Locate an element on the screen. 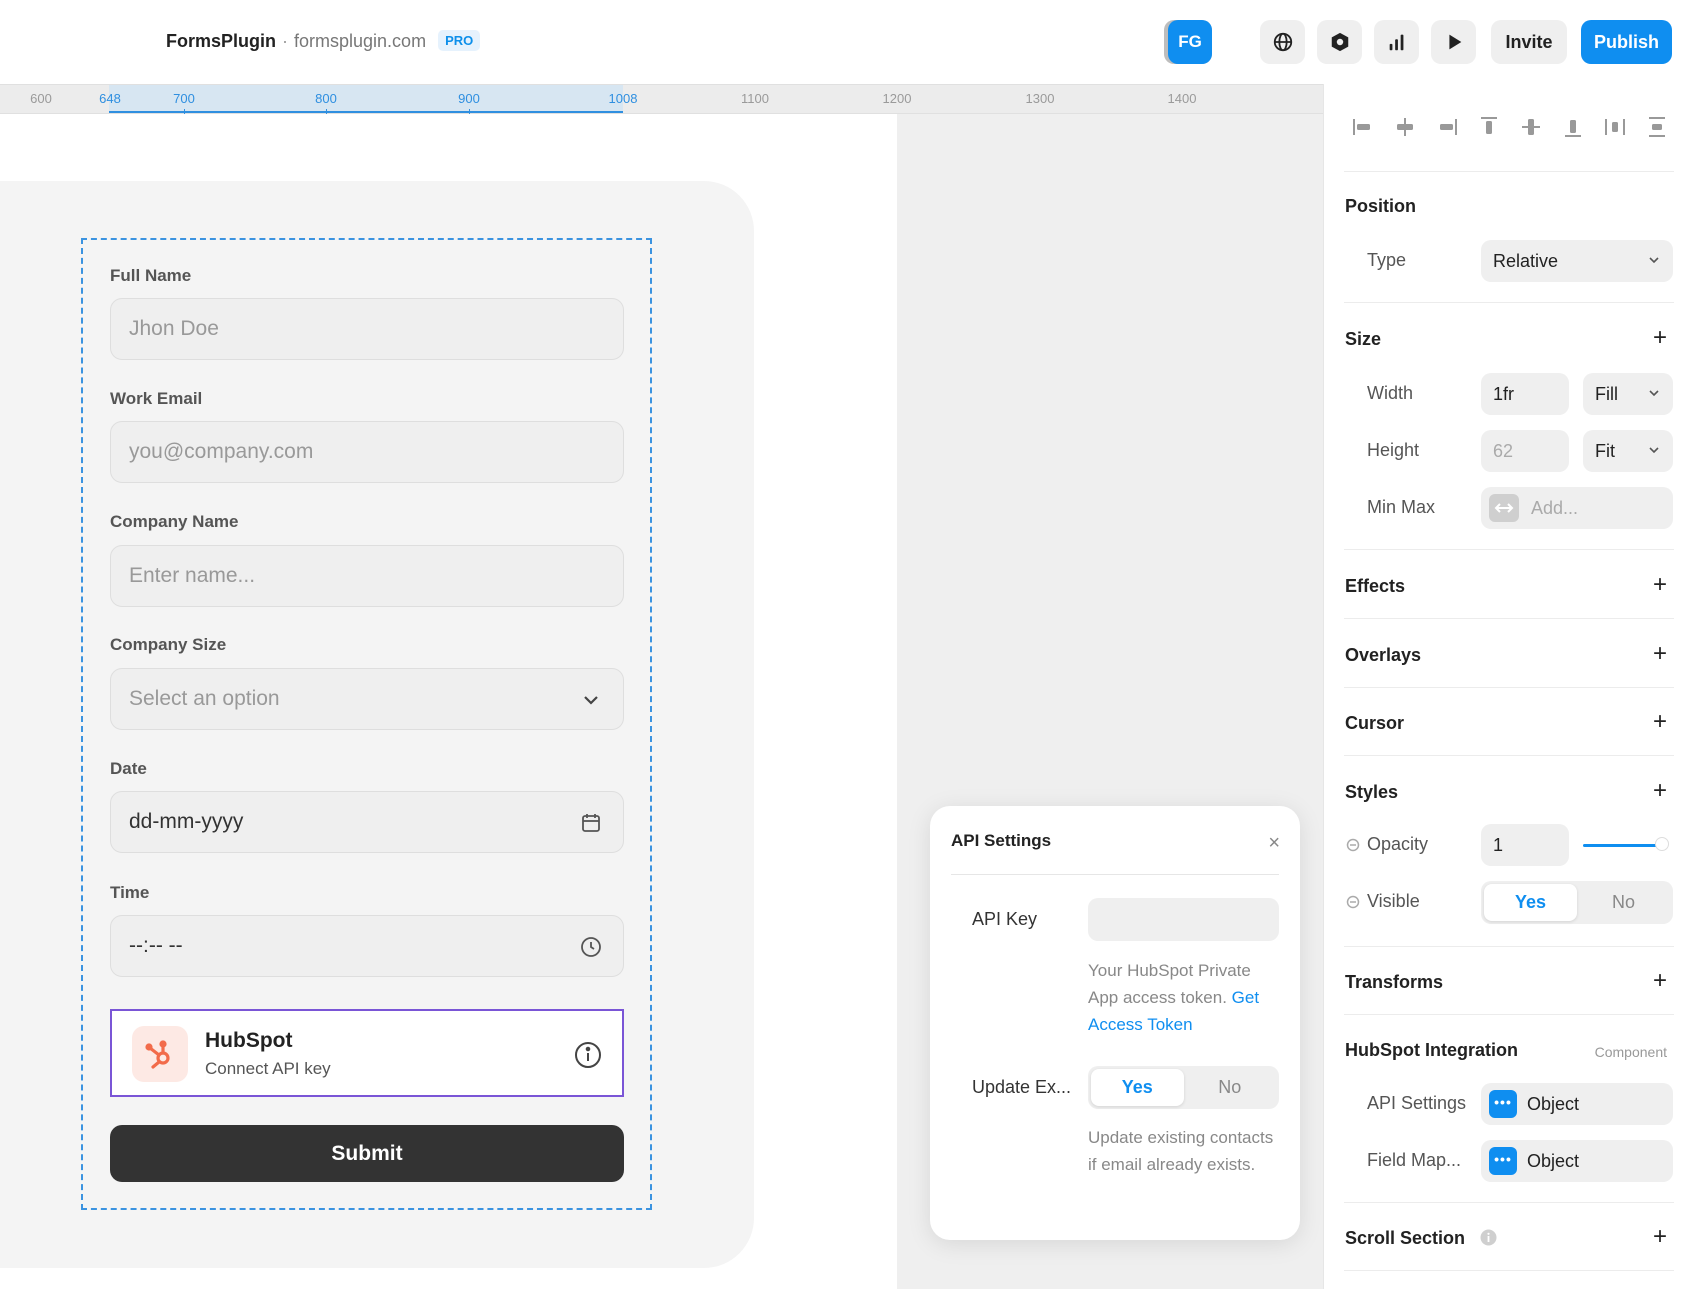  ruler-tick-selected: 700 is located at coordinates (184, 98).